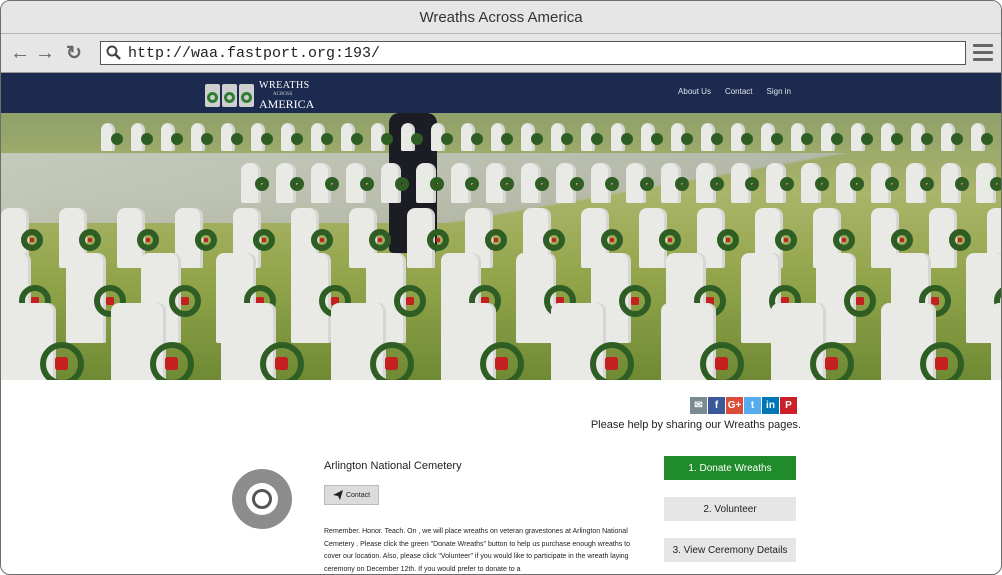  What do you see at coordinates (698, 405) in the screenshot?
I see `email-share-icon: ✉` at bounding box center [698, 405].